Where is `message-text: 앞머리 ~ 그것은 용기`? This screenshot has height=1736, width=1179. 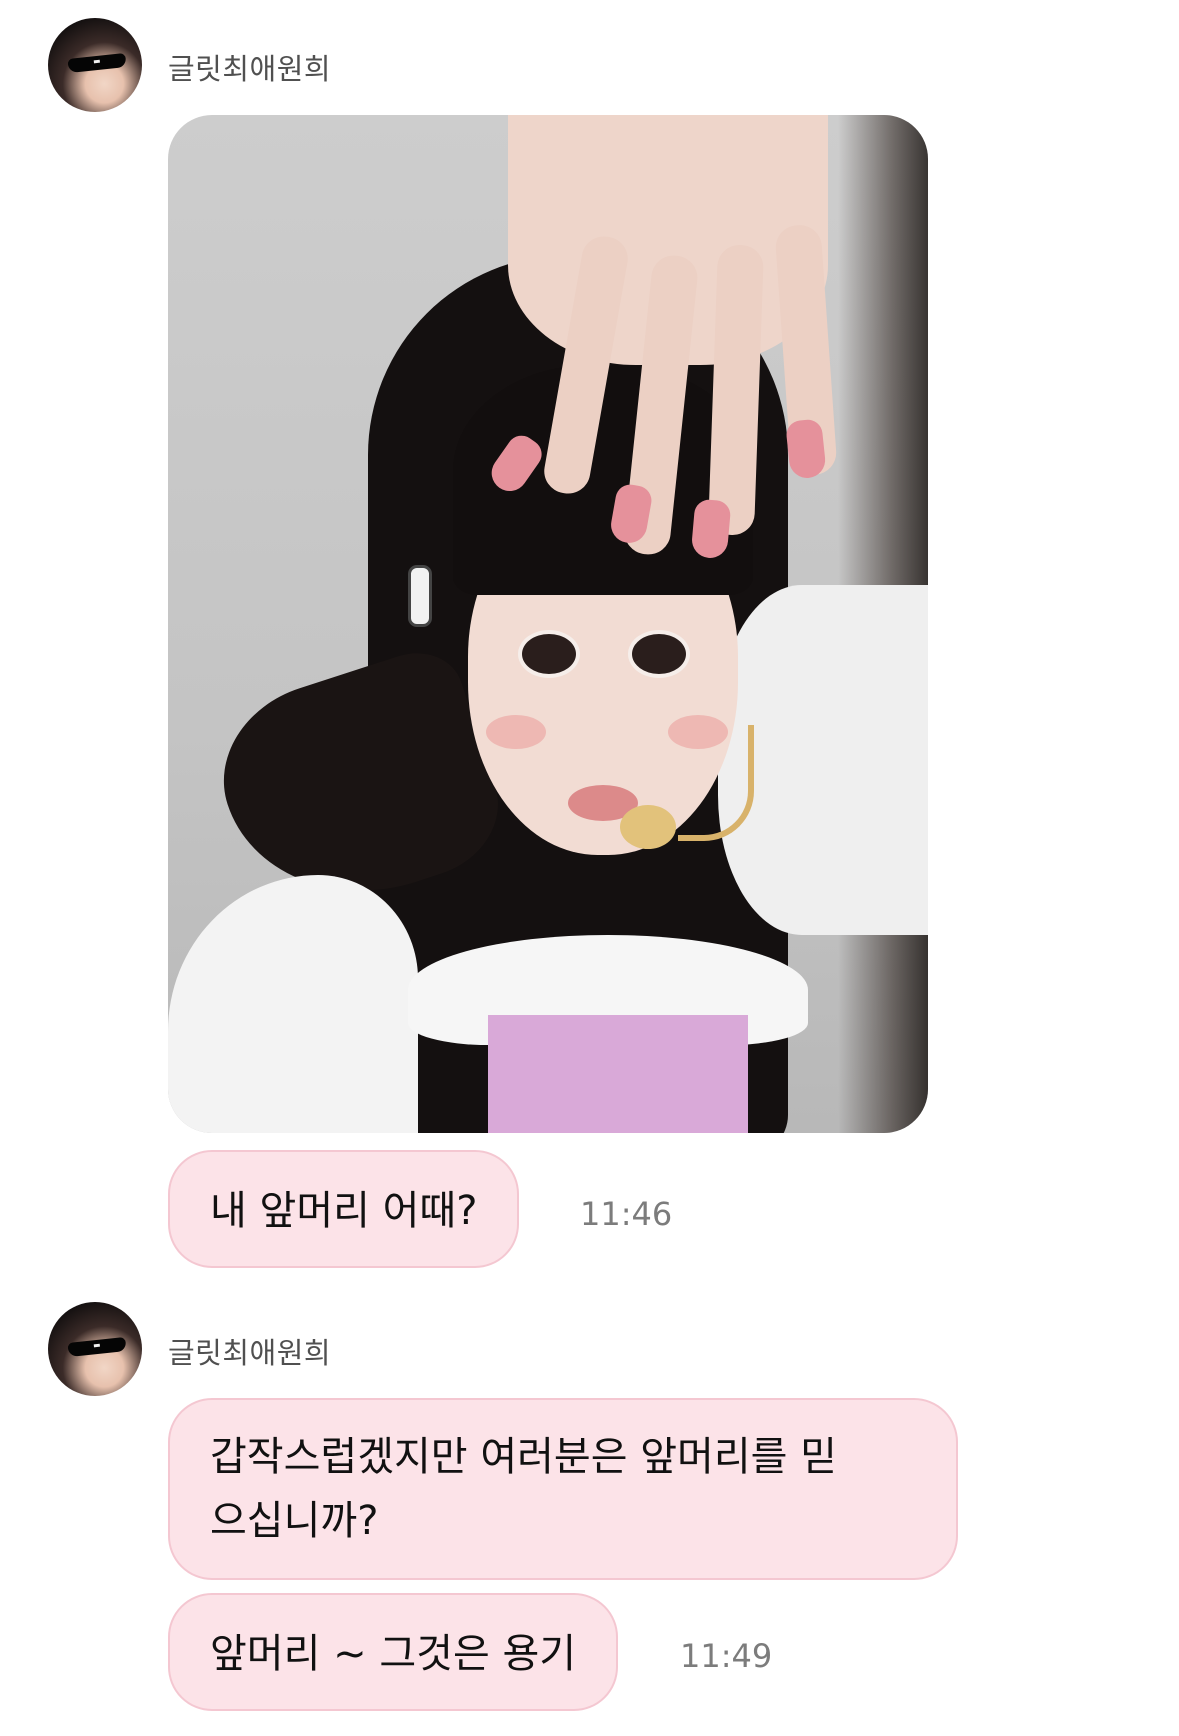
message-text: 앞머리 ~ 그것은 용기 is located at coordinates (393, 1654).